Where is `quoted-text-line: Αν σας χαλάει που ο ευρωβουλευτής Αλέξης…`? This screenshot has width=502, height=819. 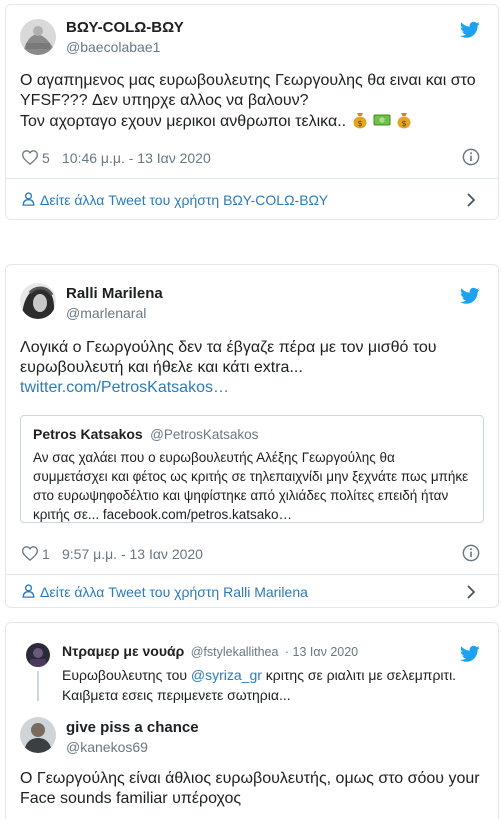
quoted-text-line: Αν σας χαλάει που ο ευρωβουλευτής Αλέξης… is located at coordinates (214, 457).